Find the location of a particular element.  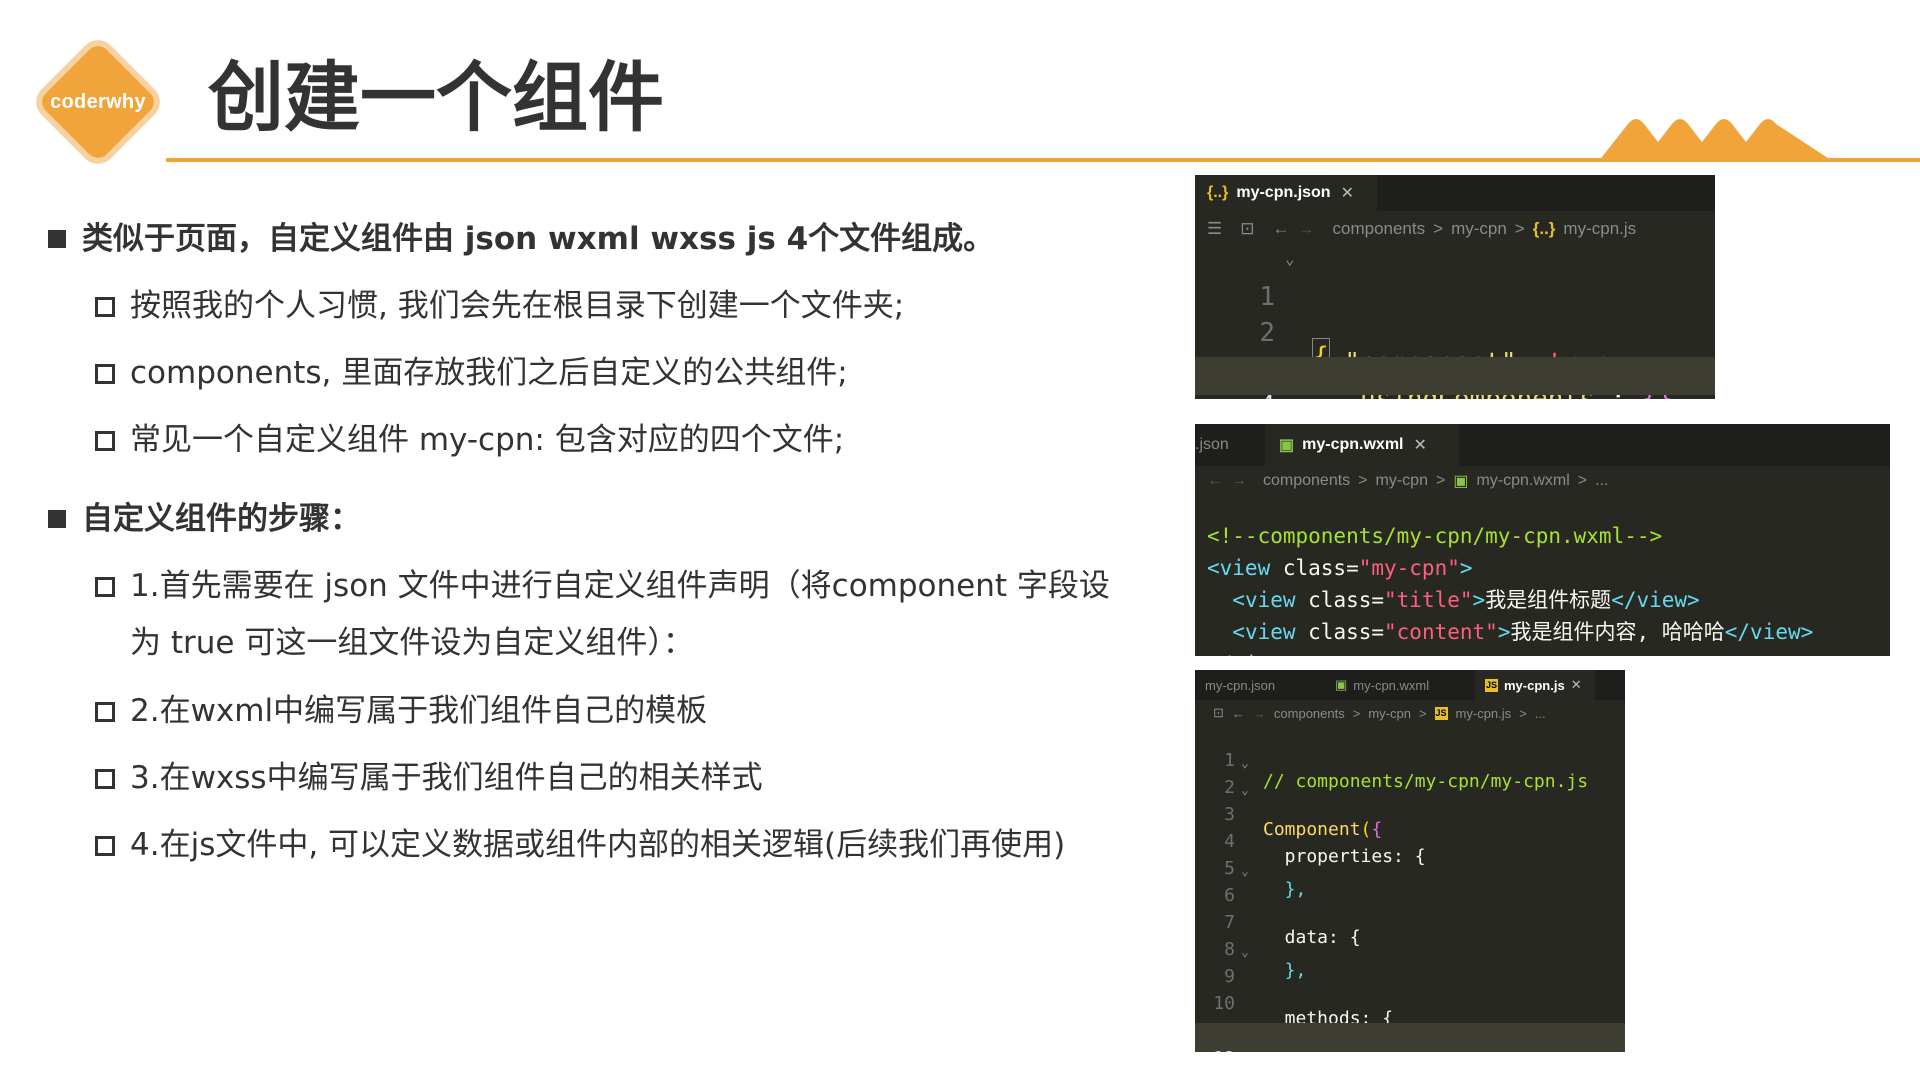

tab-my-cpn-json: my-cpn.json is located at coordinates (1260, 685).